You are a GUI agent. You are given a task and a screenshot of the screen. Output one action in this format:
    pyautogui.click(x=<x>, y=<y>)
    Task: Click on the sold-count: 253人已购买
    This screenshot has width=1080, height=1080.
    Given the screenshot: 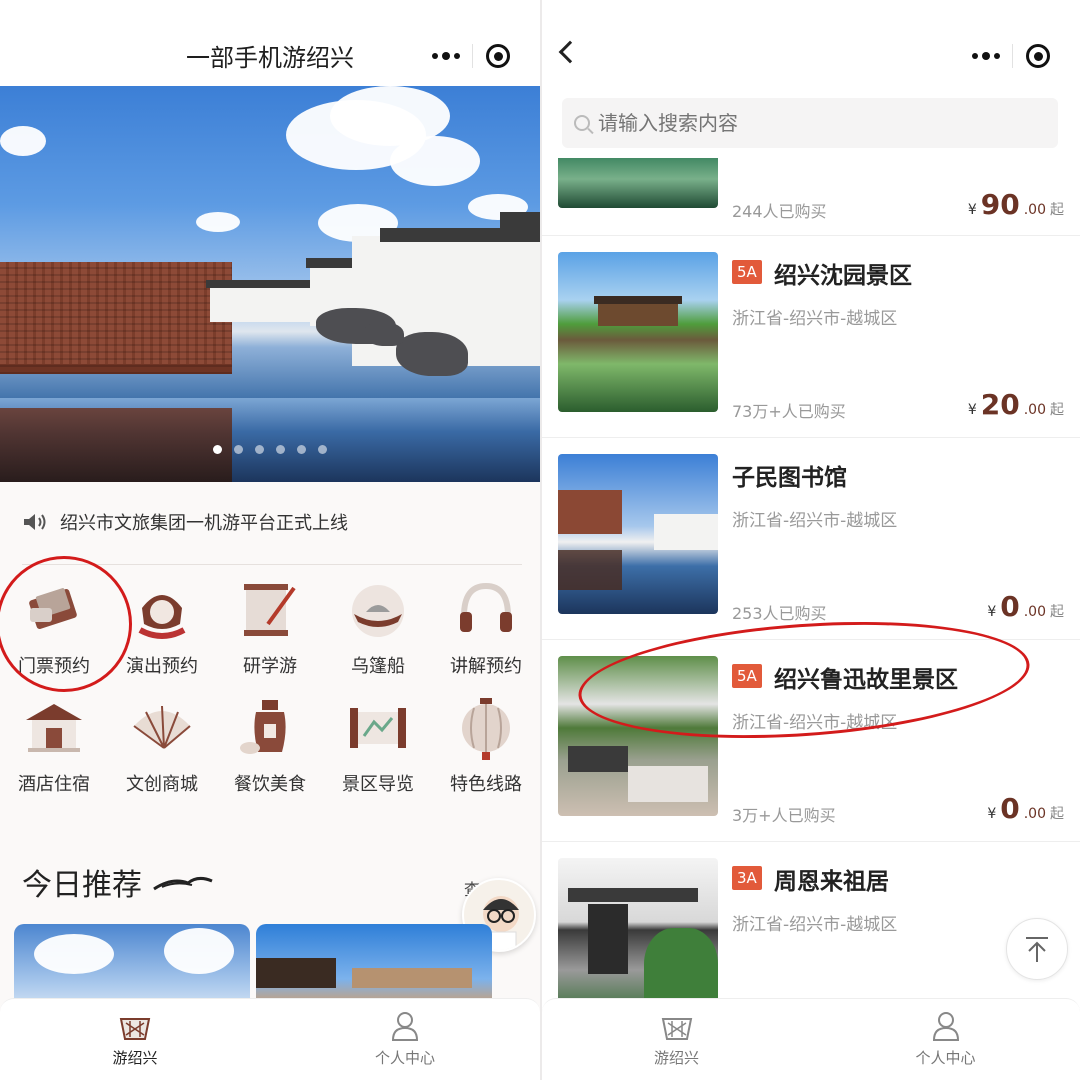 What is the action you would take?
    pyautogui.click(x=779, y=613)
    